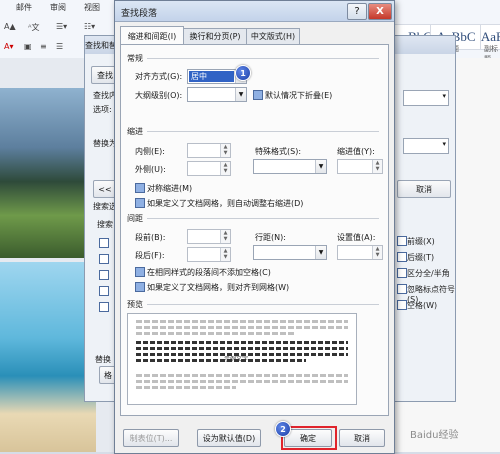  I want to click on alignment-value: 居中, so click(211, 76).